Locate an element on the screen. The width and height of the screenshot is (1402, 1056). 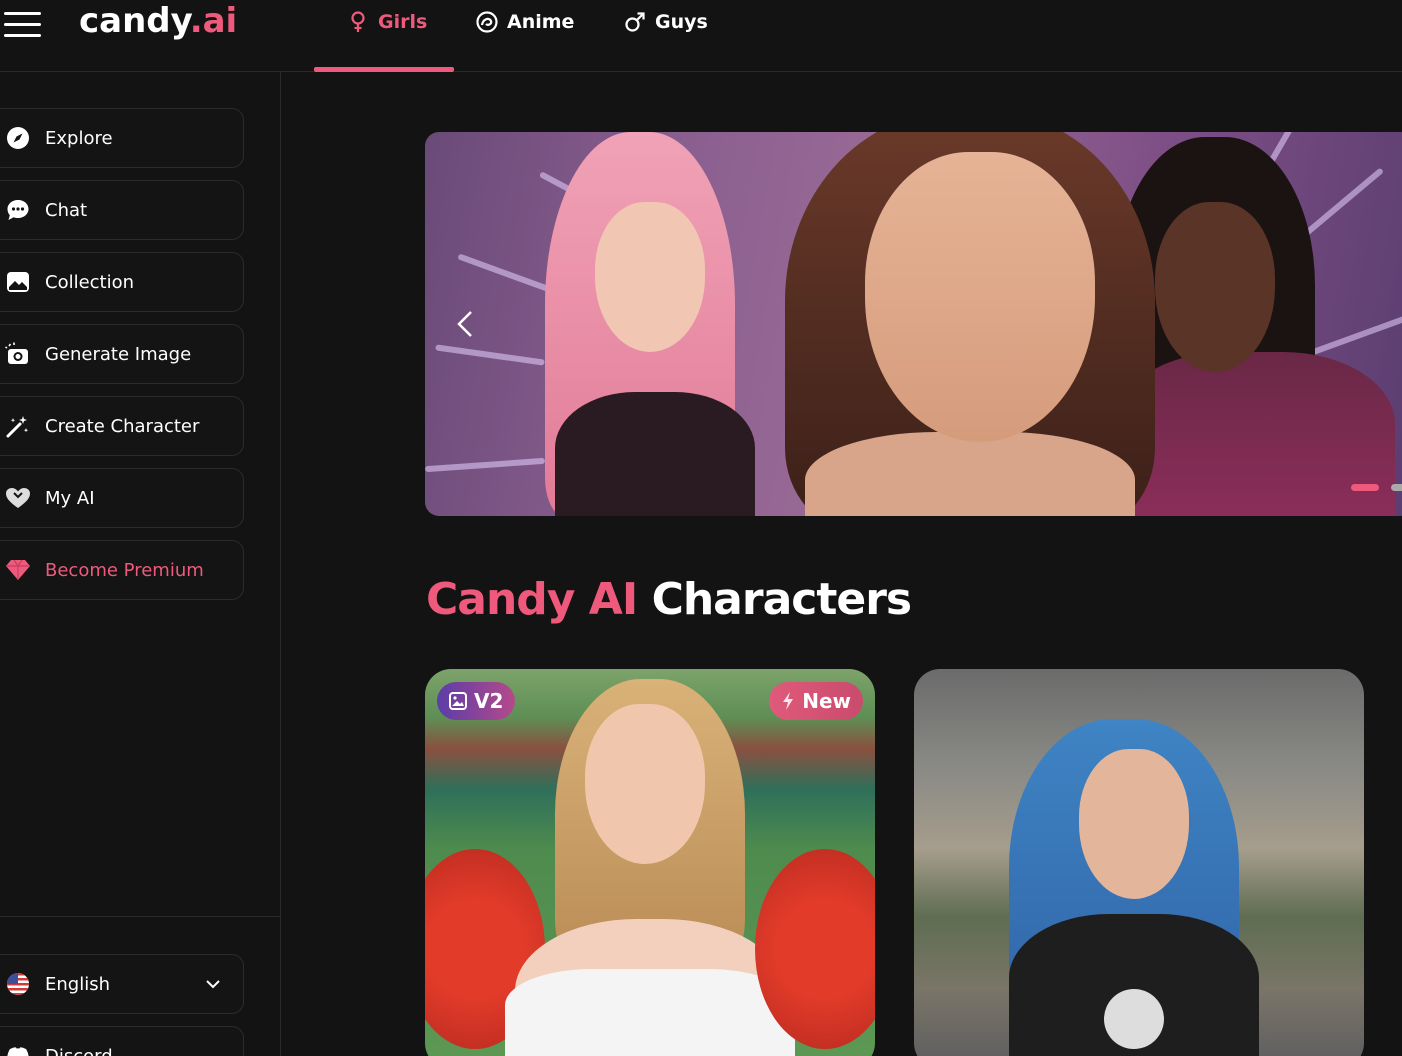
badge-label: V2 is located at coordinates (489, 701).